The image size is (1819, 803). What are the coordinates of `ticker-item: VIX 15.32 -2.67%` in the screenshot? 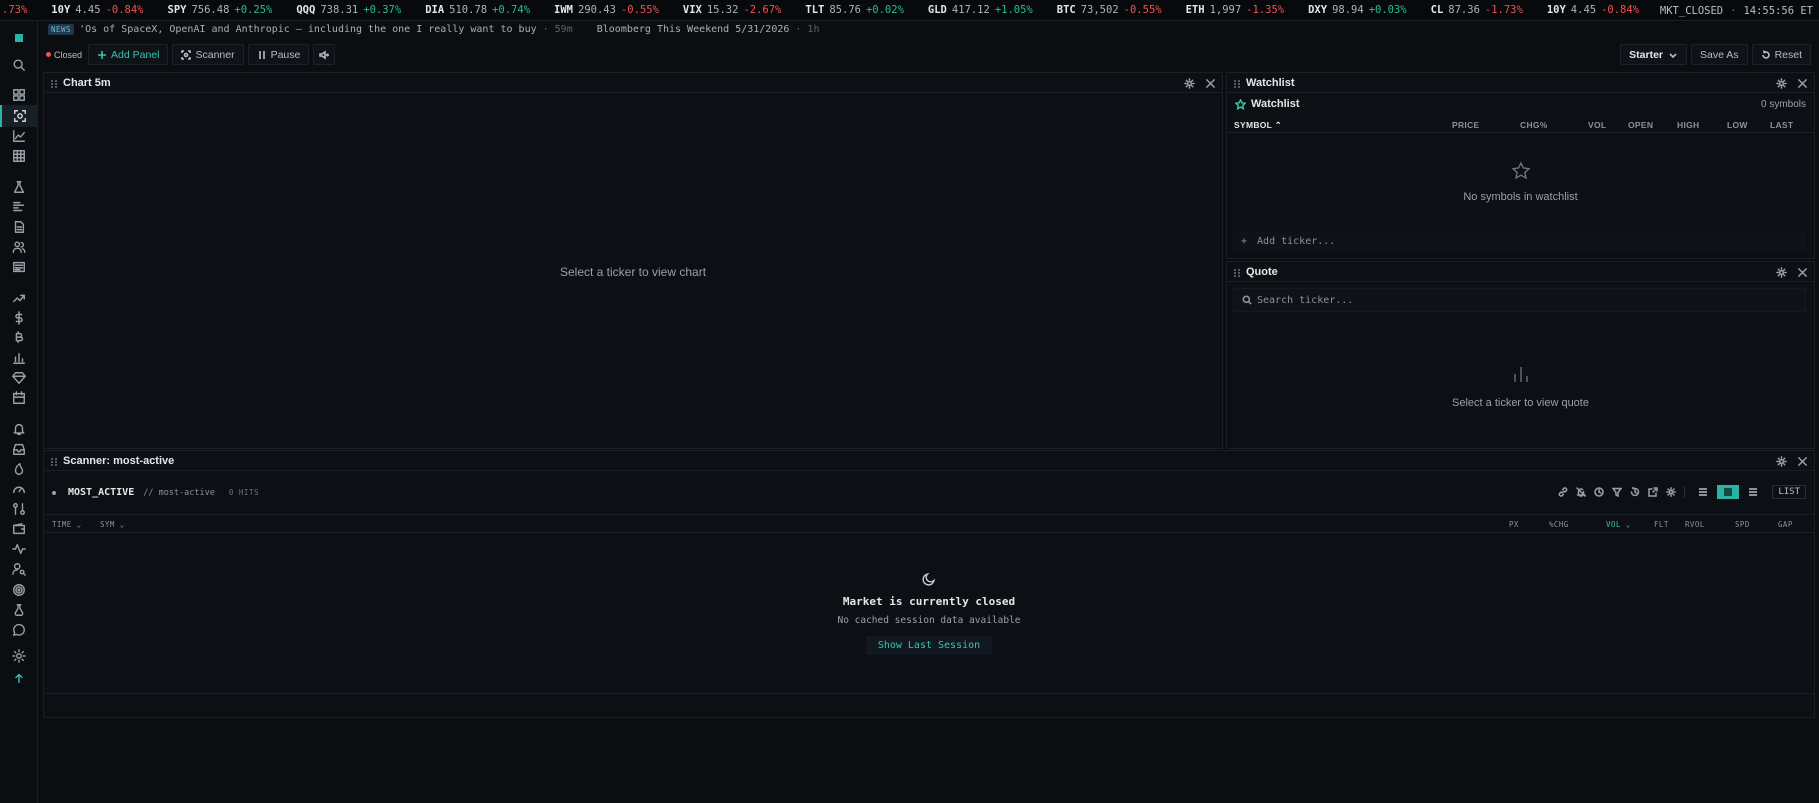 It's located at (732, 10).